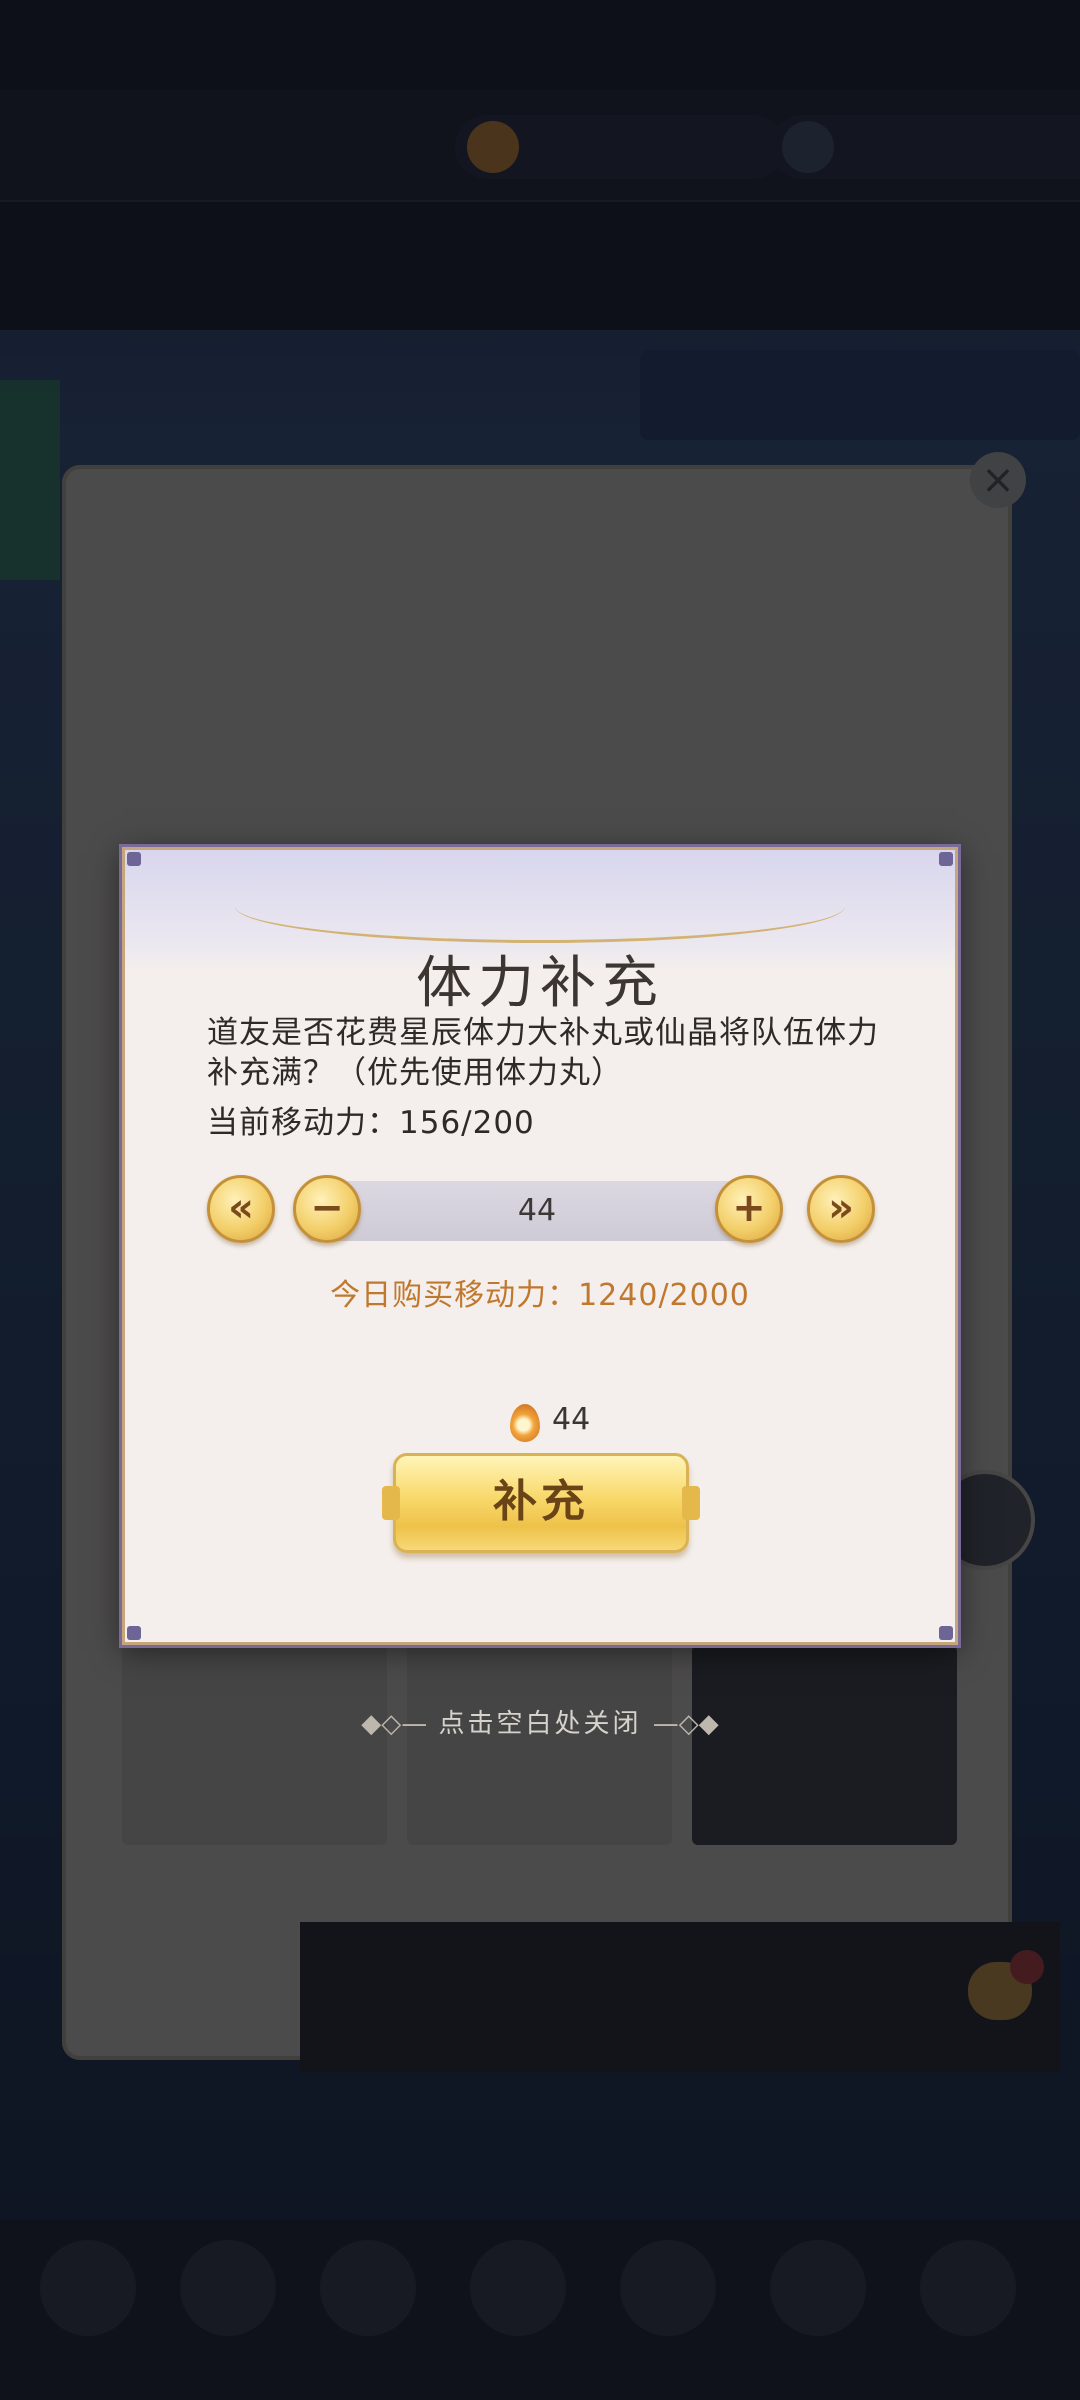 Image resolution: width=1080 pixels, height=2400 pixels. I want to click on current-mobility: 当前移动力：156/200, so click(371, 1123).